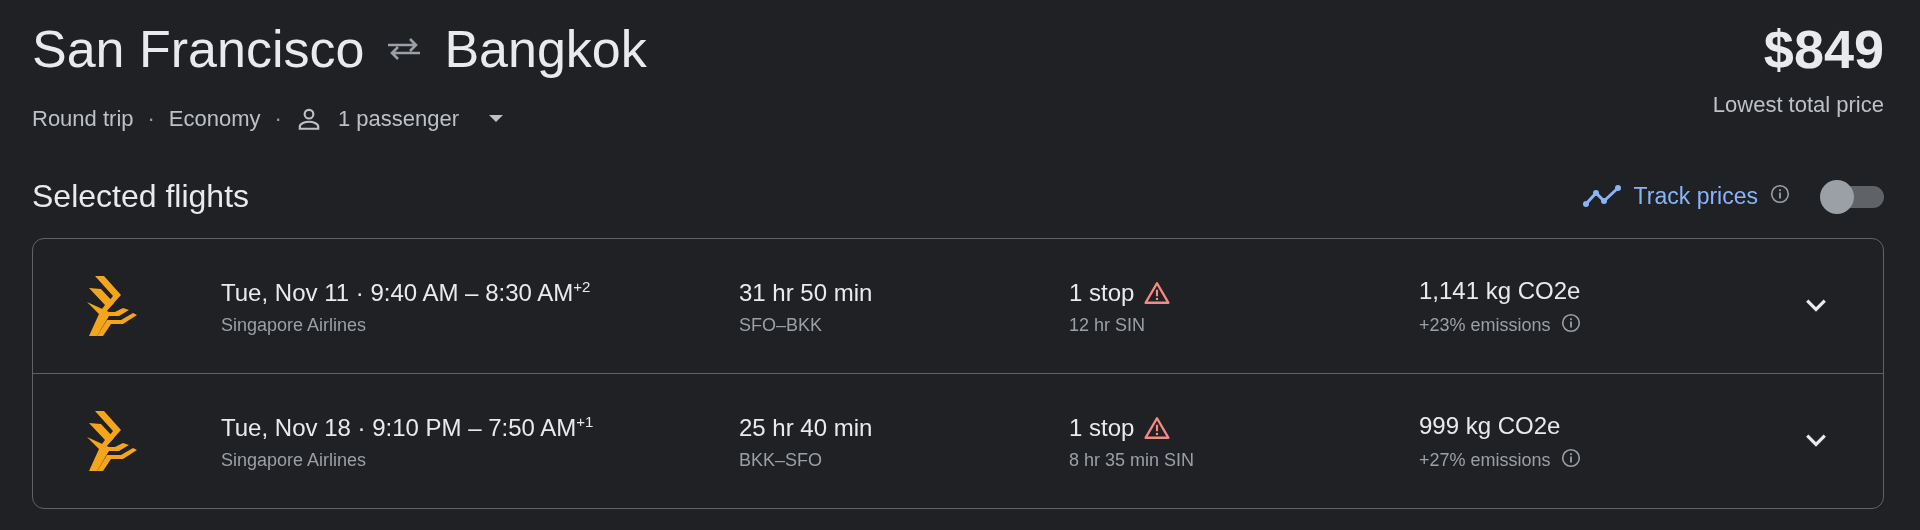 The image size is (1920, 530). I want to click on flight-times: Tue, Nov 11 · 9:40 AM – 8:30 AM$^{+2}$, so click(406, 292).